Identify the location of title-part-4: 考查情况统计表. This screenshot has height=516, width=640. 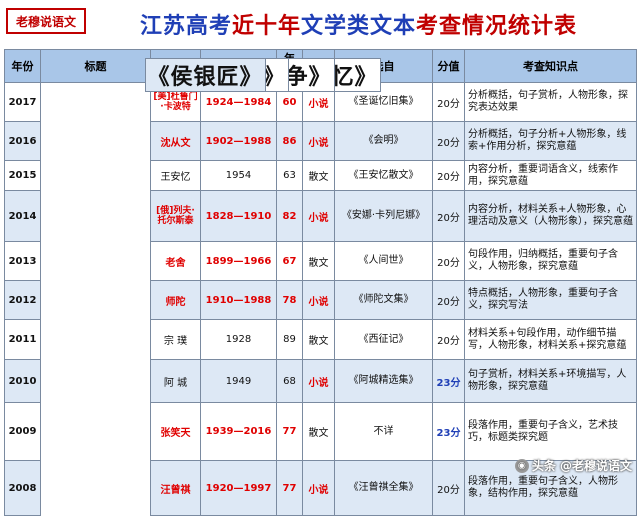
(497, 26).